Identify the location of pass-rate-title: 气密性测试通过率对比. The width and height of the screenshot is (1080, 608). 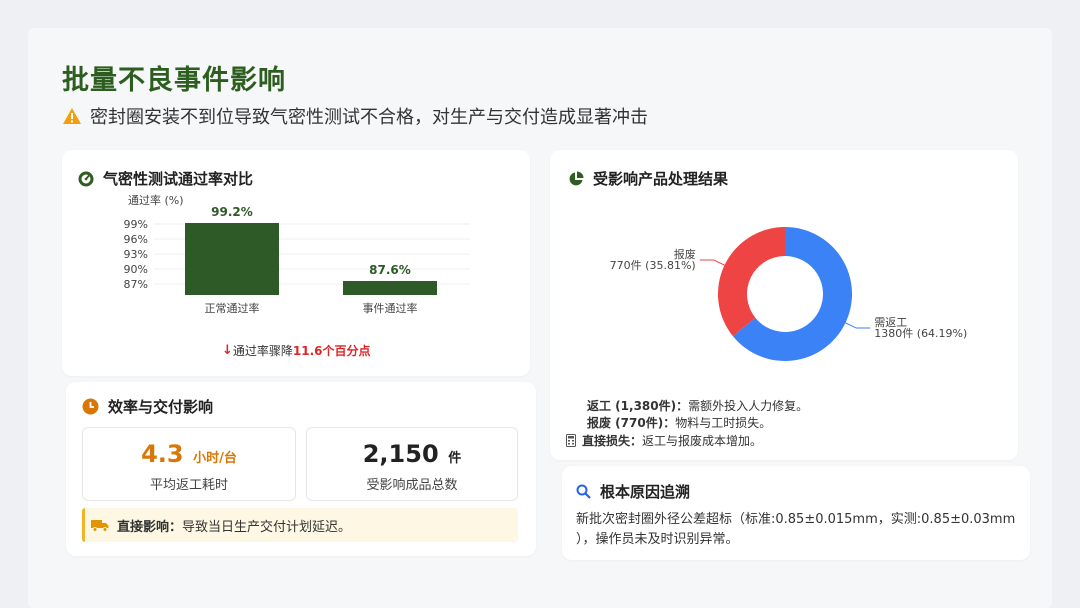
(165, 178).